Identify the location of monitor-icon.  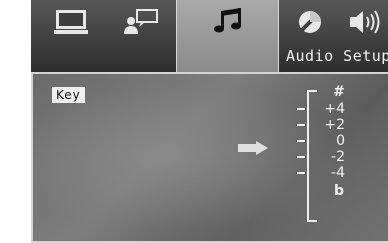
(71, 22).